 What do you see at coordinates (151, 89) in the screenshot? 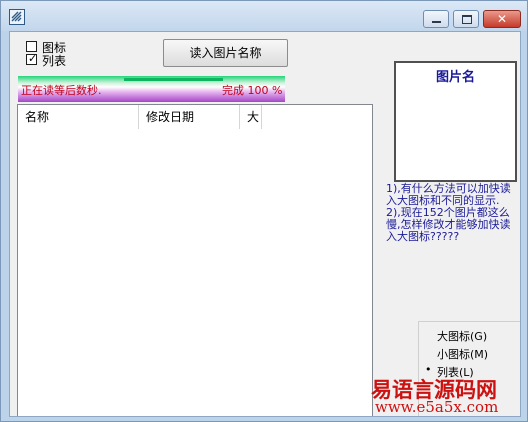
I see `progress-bar: 正在读等后数秒. 完成 100 %` at bounding box center [151, 89].